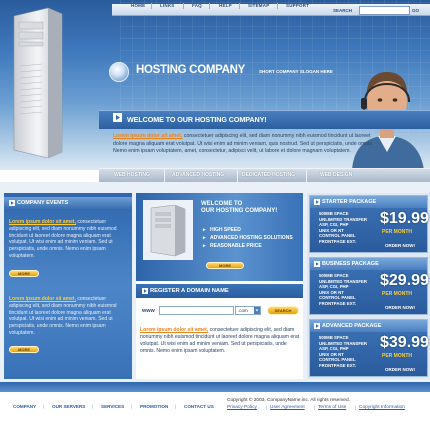 This screenshot has width=430, height=424. What do you see at coordinates (112, 406) in the screenshot?
I see `footer-link-services: SERVICES` at bounding box center [112, 406].